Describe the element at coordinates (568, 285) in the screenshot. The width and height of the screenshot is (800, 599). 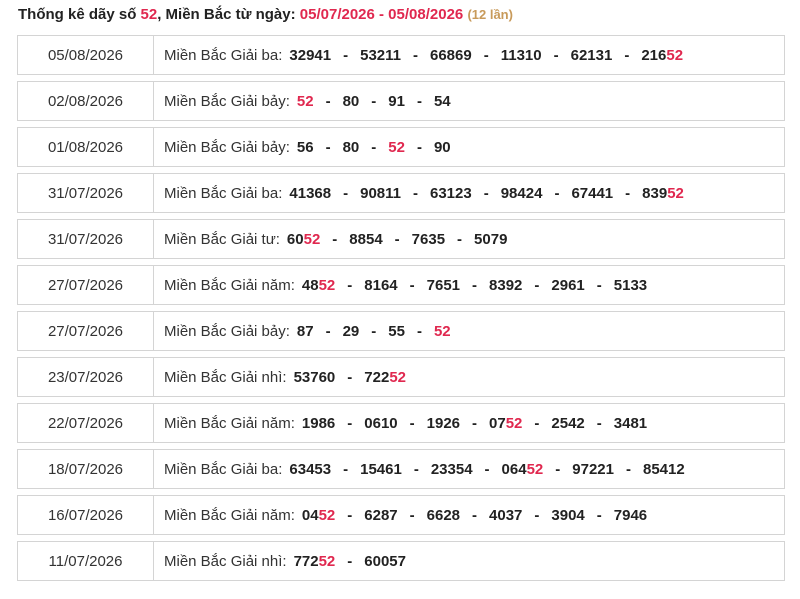
I see `number-prefix: 2961` at that location.